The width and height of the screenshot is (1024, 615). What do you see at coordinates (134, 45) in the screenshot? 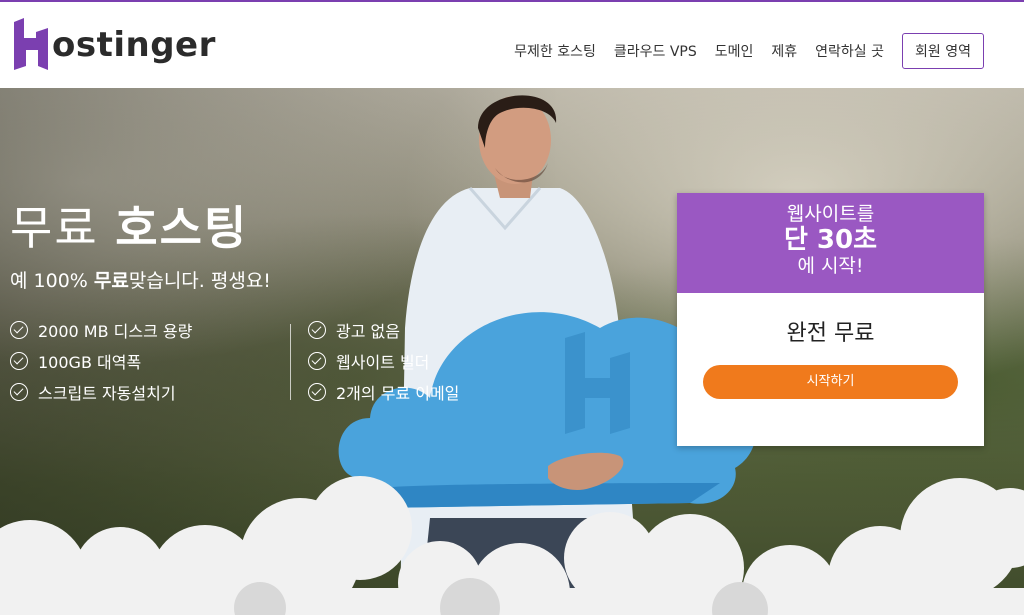
I see `logo-text: ostinger` at bounding box center [134, 45].